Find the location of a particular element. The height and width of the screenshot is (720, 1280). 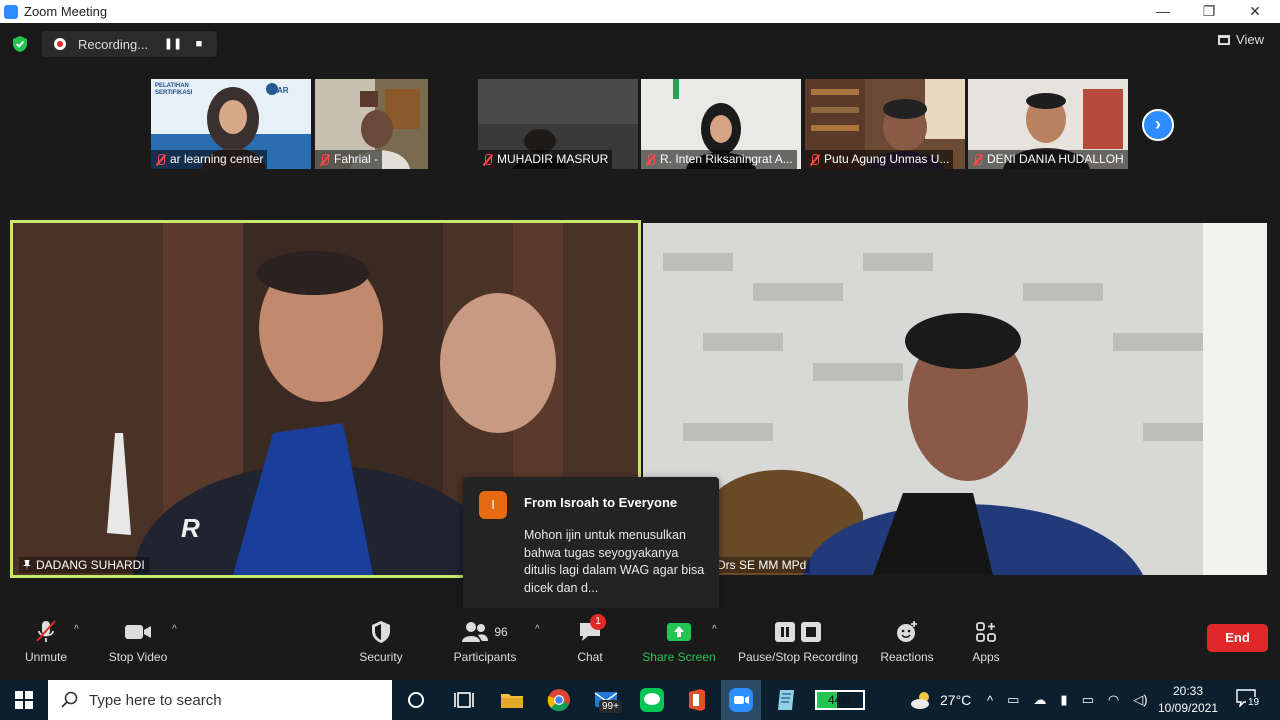

video-options-caret: ^ is located at coordinates (174, 629).